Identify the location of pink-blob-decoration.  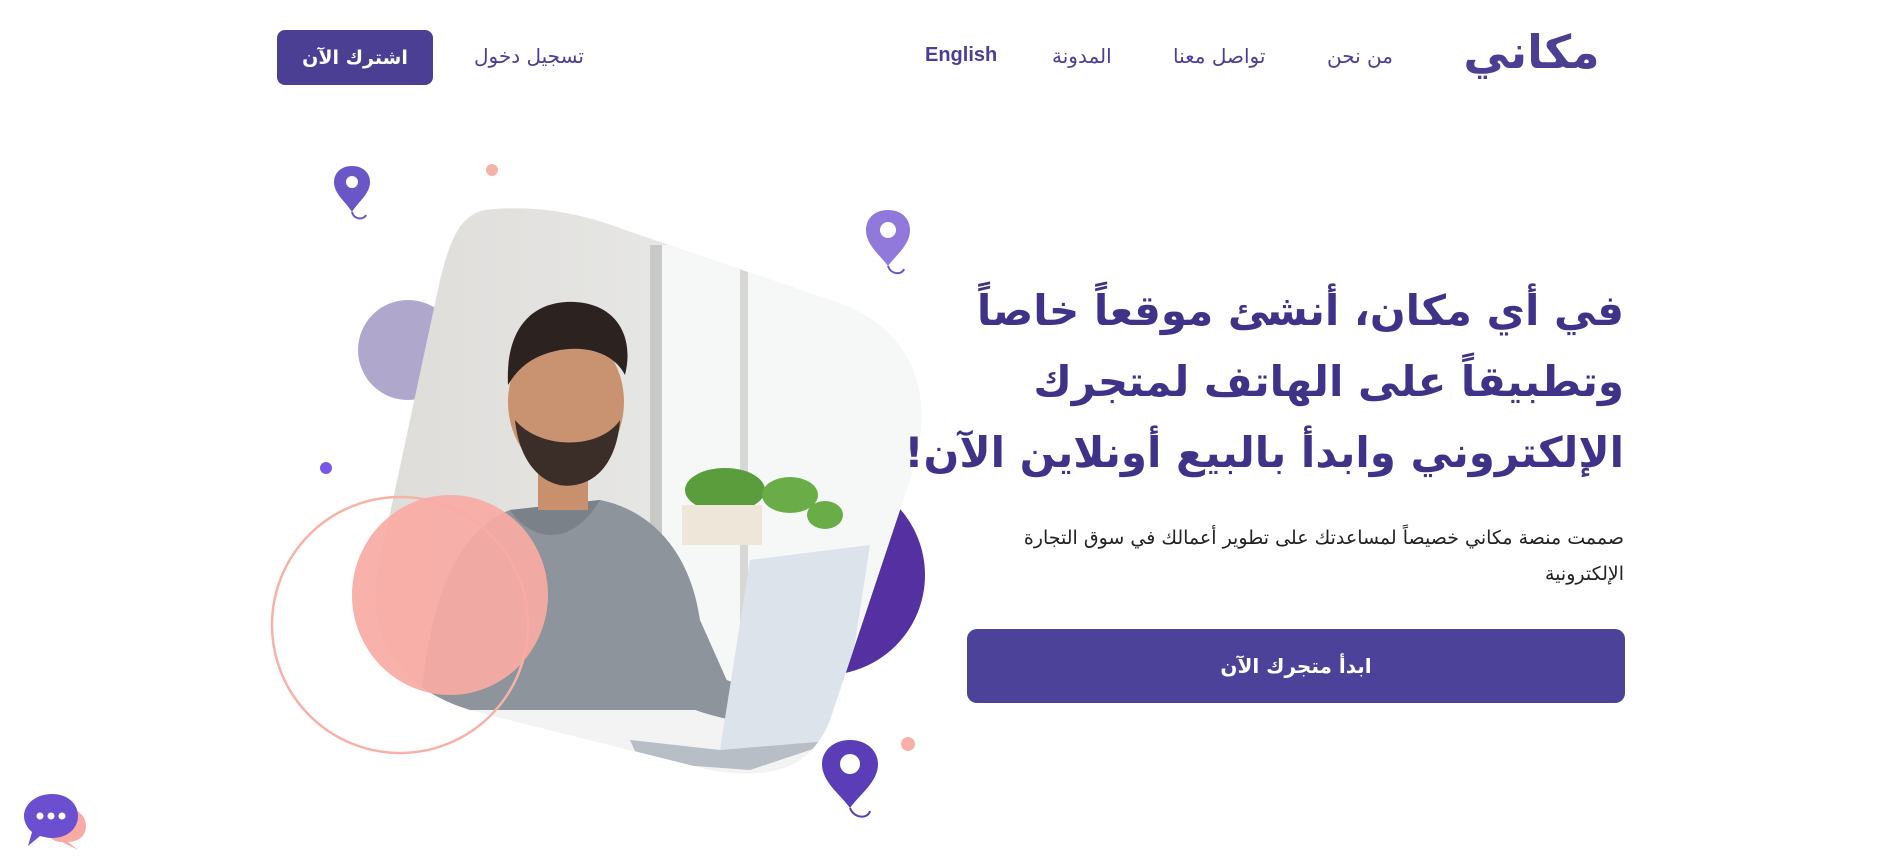
(450, 595).